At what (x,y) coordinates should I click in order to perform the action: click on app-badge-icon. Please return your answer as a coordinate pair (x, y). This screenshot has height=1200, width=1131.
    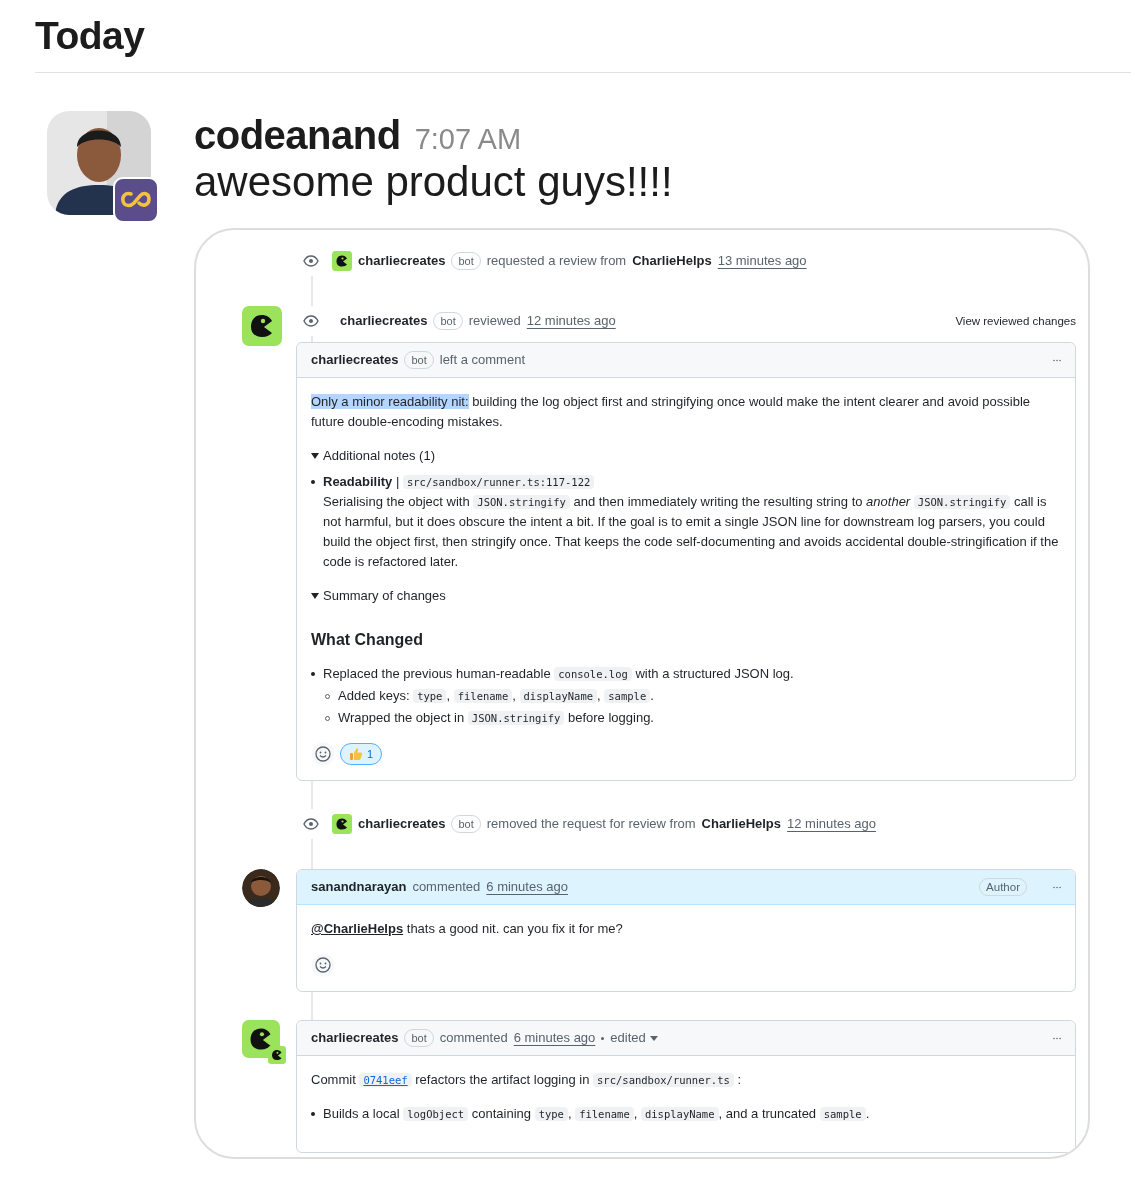
    Looking at the image, I should click on (136, 200).